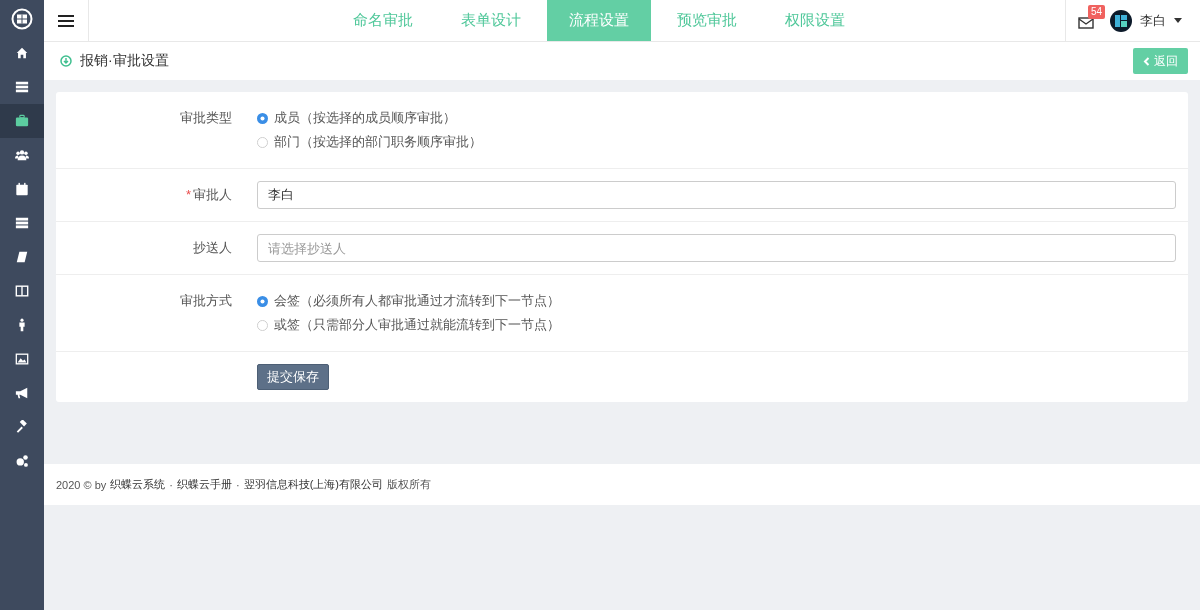 The width and height of the screenshot is (1200, 610). What do you see at coordinates (1121, 20) in the screenshot?
I see `avatar-icon` at bounding box center [1121, 20].